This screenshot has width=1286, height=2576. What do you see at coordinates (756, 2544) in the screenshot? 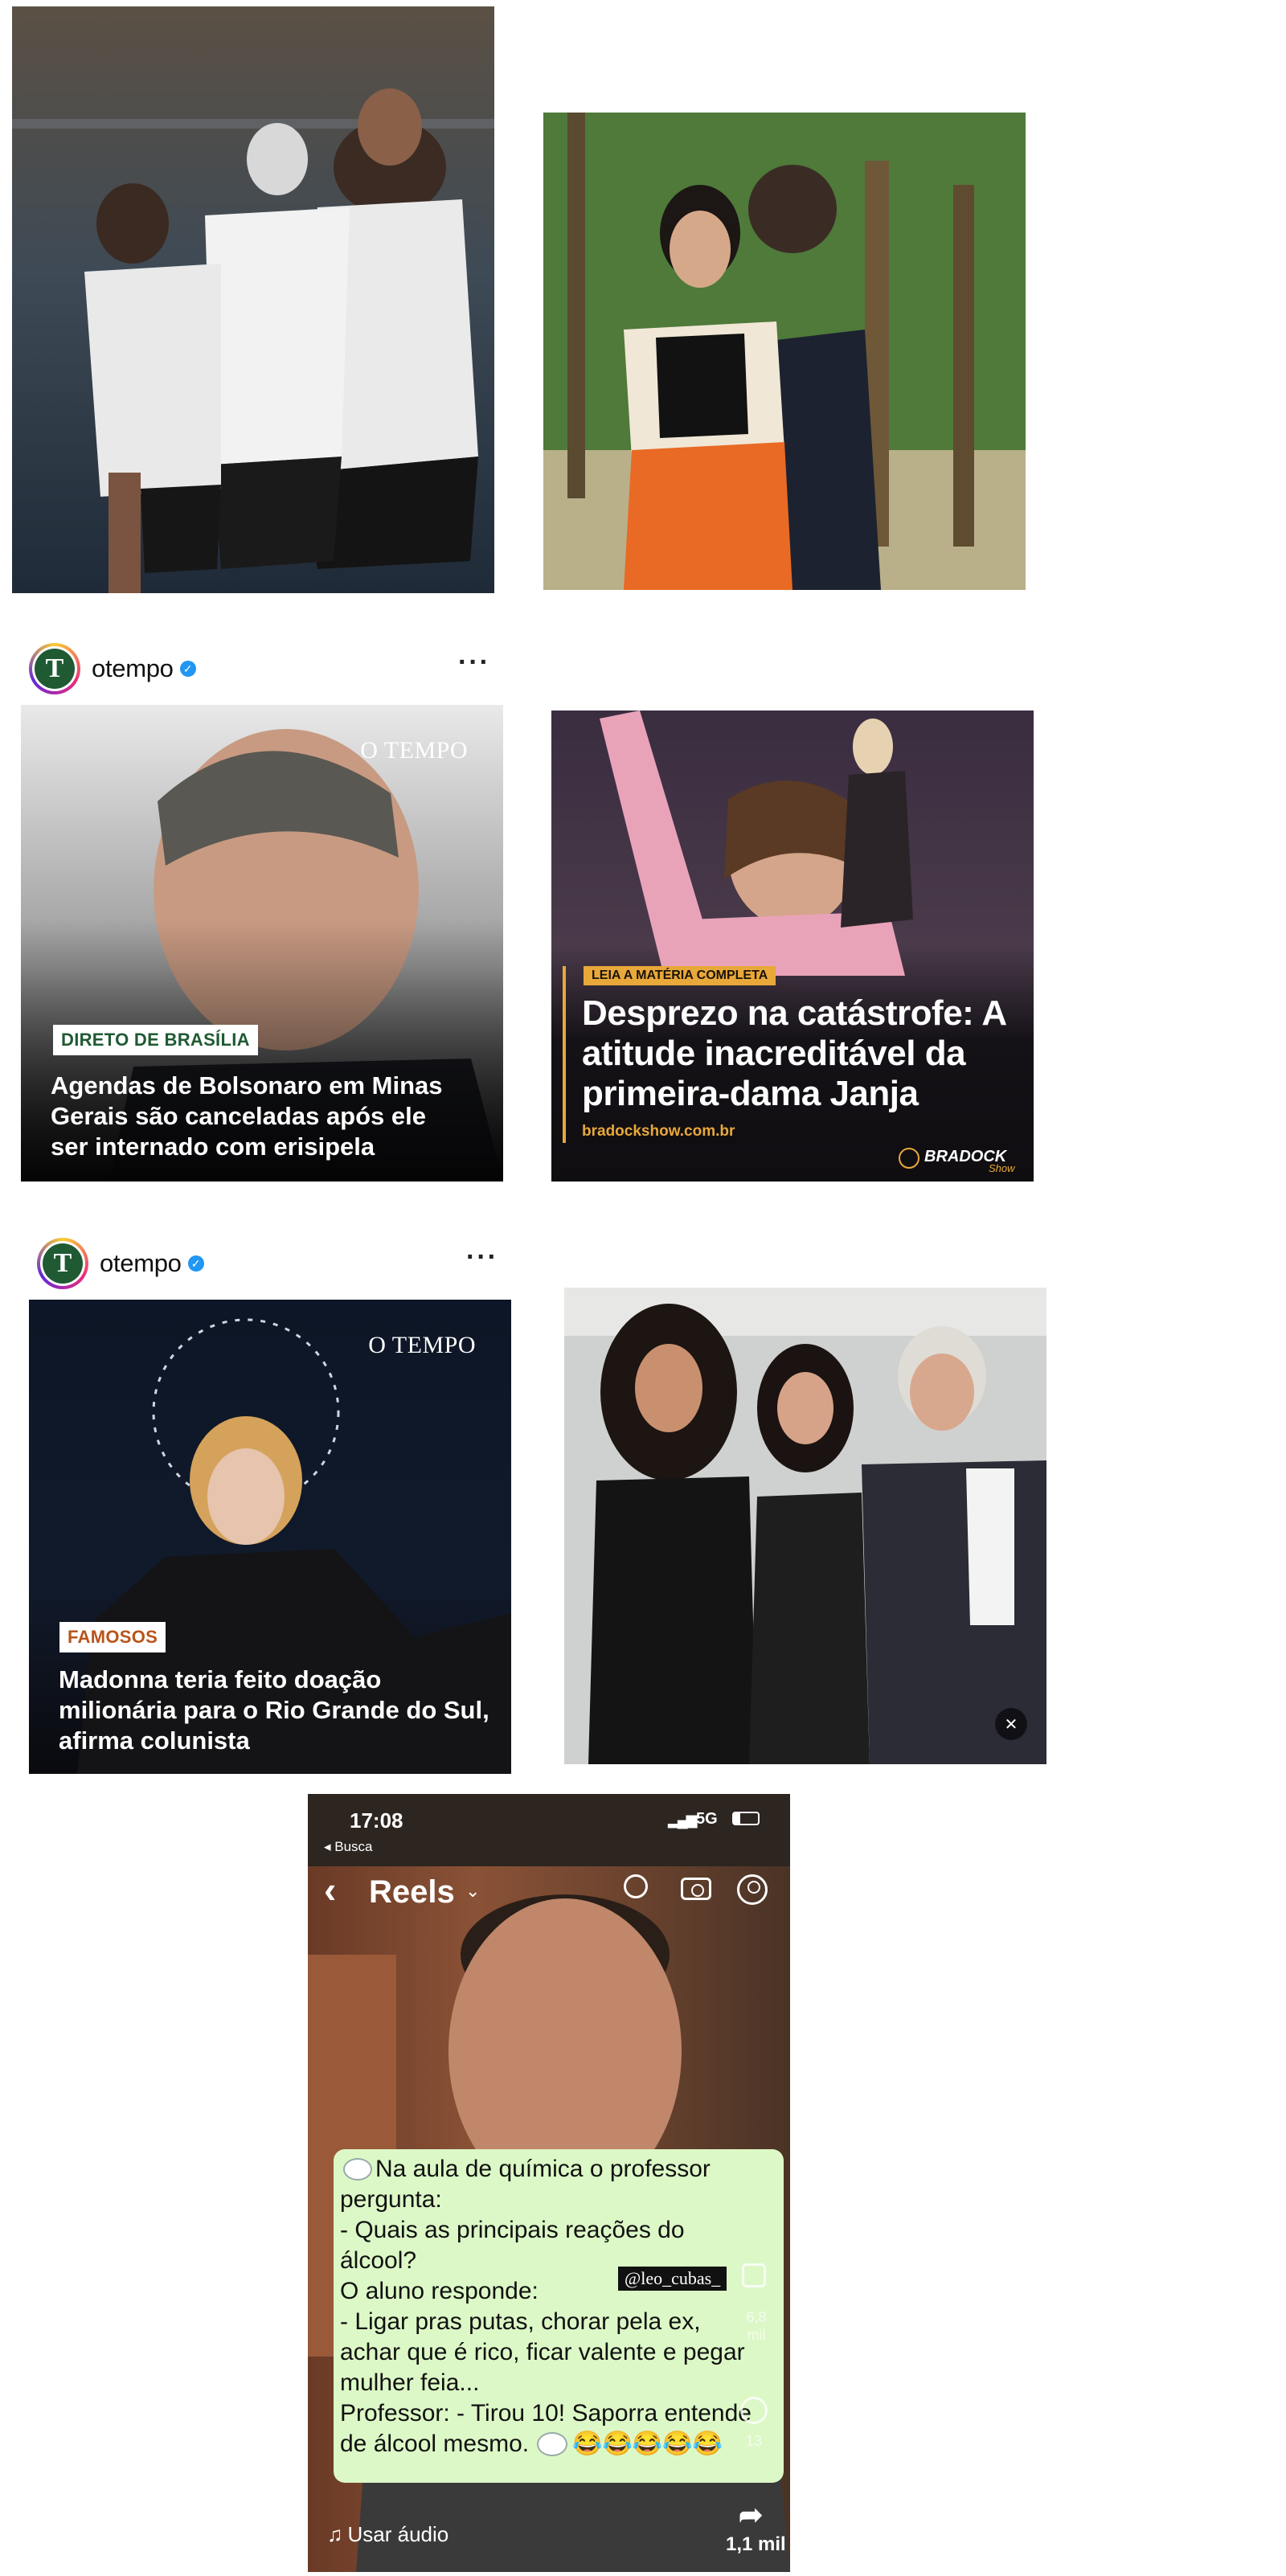
I see `share-count: 1,1 mil` at bounding box center [756, 2544].